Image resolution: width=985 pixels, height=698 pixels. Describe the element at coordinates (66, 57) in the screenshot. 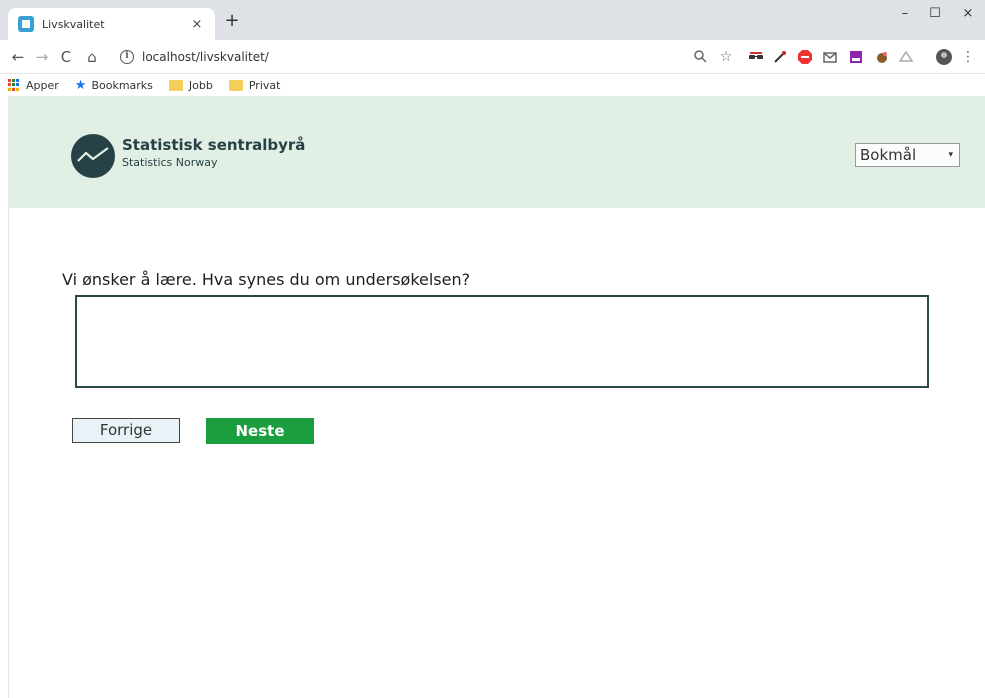

I see `reload-button: C` at that location.